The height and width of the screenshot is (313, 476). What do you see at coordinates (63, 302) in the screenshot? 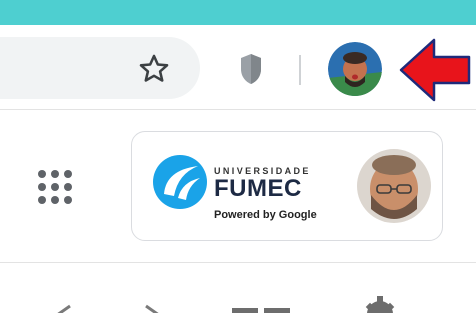
I see `back-arrow-icon` at bounding box center [63, 302].